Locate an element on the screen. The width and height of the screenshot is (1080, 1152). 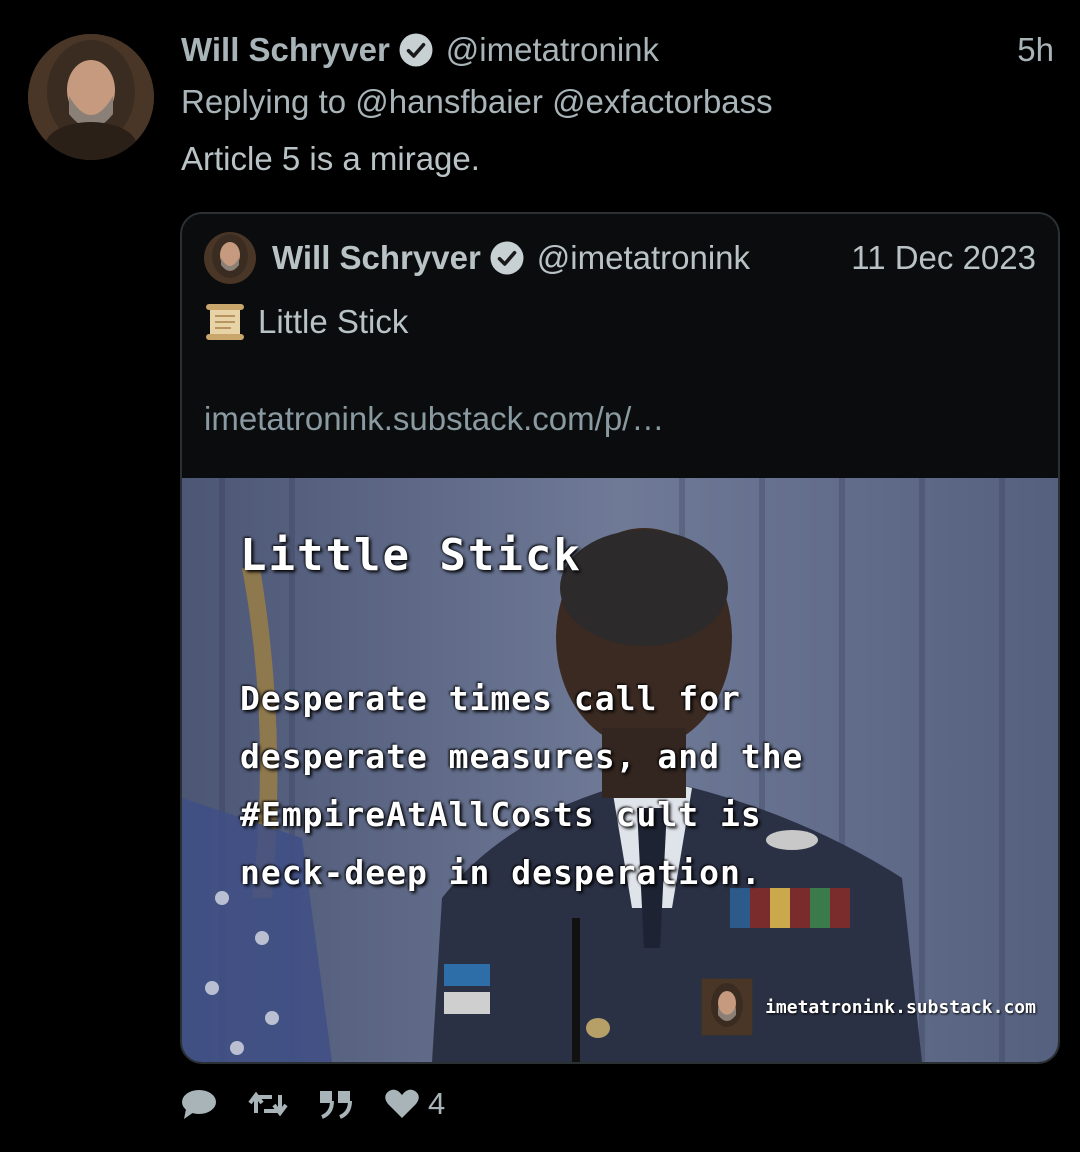
quoted-tweet-header: Will Schryver @imetatronink 11 Dec 2023 is located at coordinates (620, 258).